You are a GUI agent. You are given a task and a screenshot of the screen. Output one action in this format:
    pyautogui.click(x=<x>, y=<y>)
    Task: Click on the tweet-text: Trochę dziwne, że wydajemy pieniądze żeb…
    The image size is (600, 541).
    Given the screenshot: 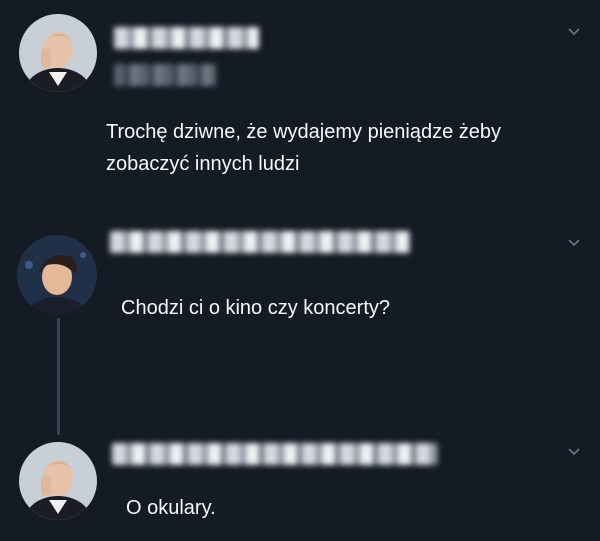 What is the action you would take?
    pyautogui.click(x=304, y=148)
    